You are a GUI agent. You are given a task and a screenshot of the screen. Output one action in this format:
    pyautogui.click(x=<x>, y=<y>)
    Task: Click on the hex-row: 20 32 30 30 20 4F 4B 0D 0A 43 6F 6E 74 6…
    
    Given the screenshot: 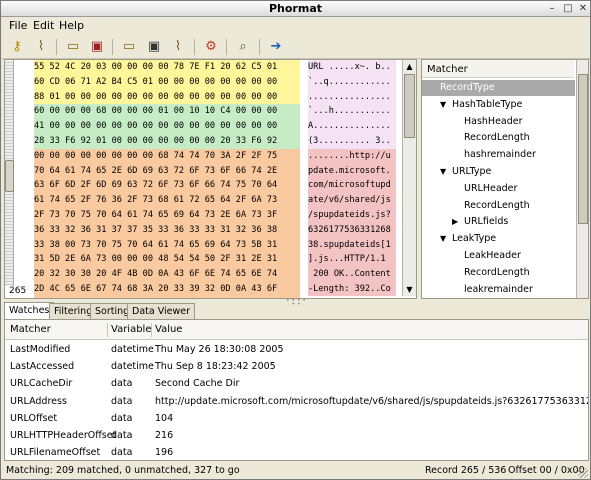 What is the action you would take?
    pyautogui.click(x=167, y=274)
    